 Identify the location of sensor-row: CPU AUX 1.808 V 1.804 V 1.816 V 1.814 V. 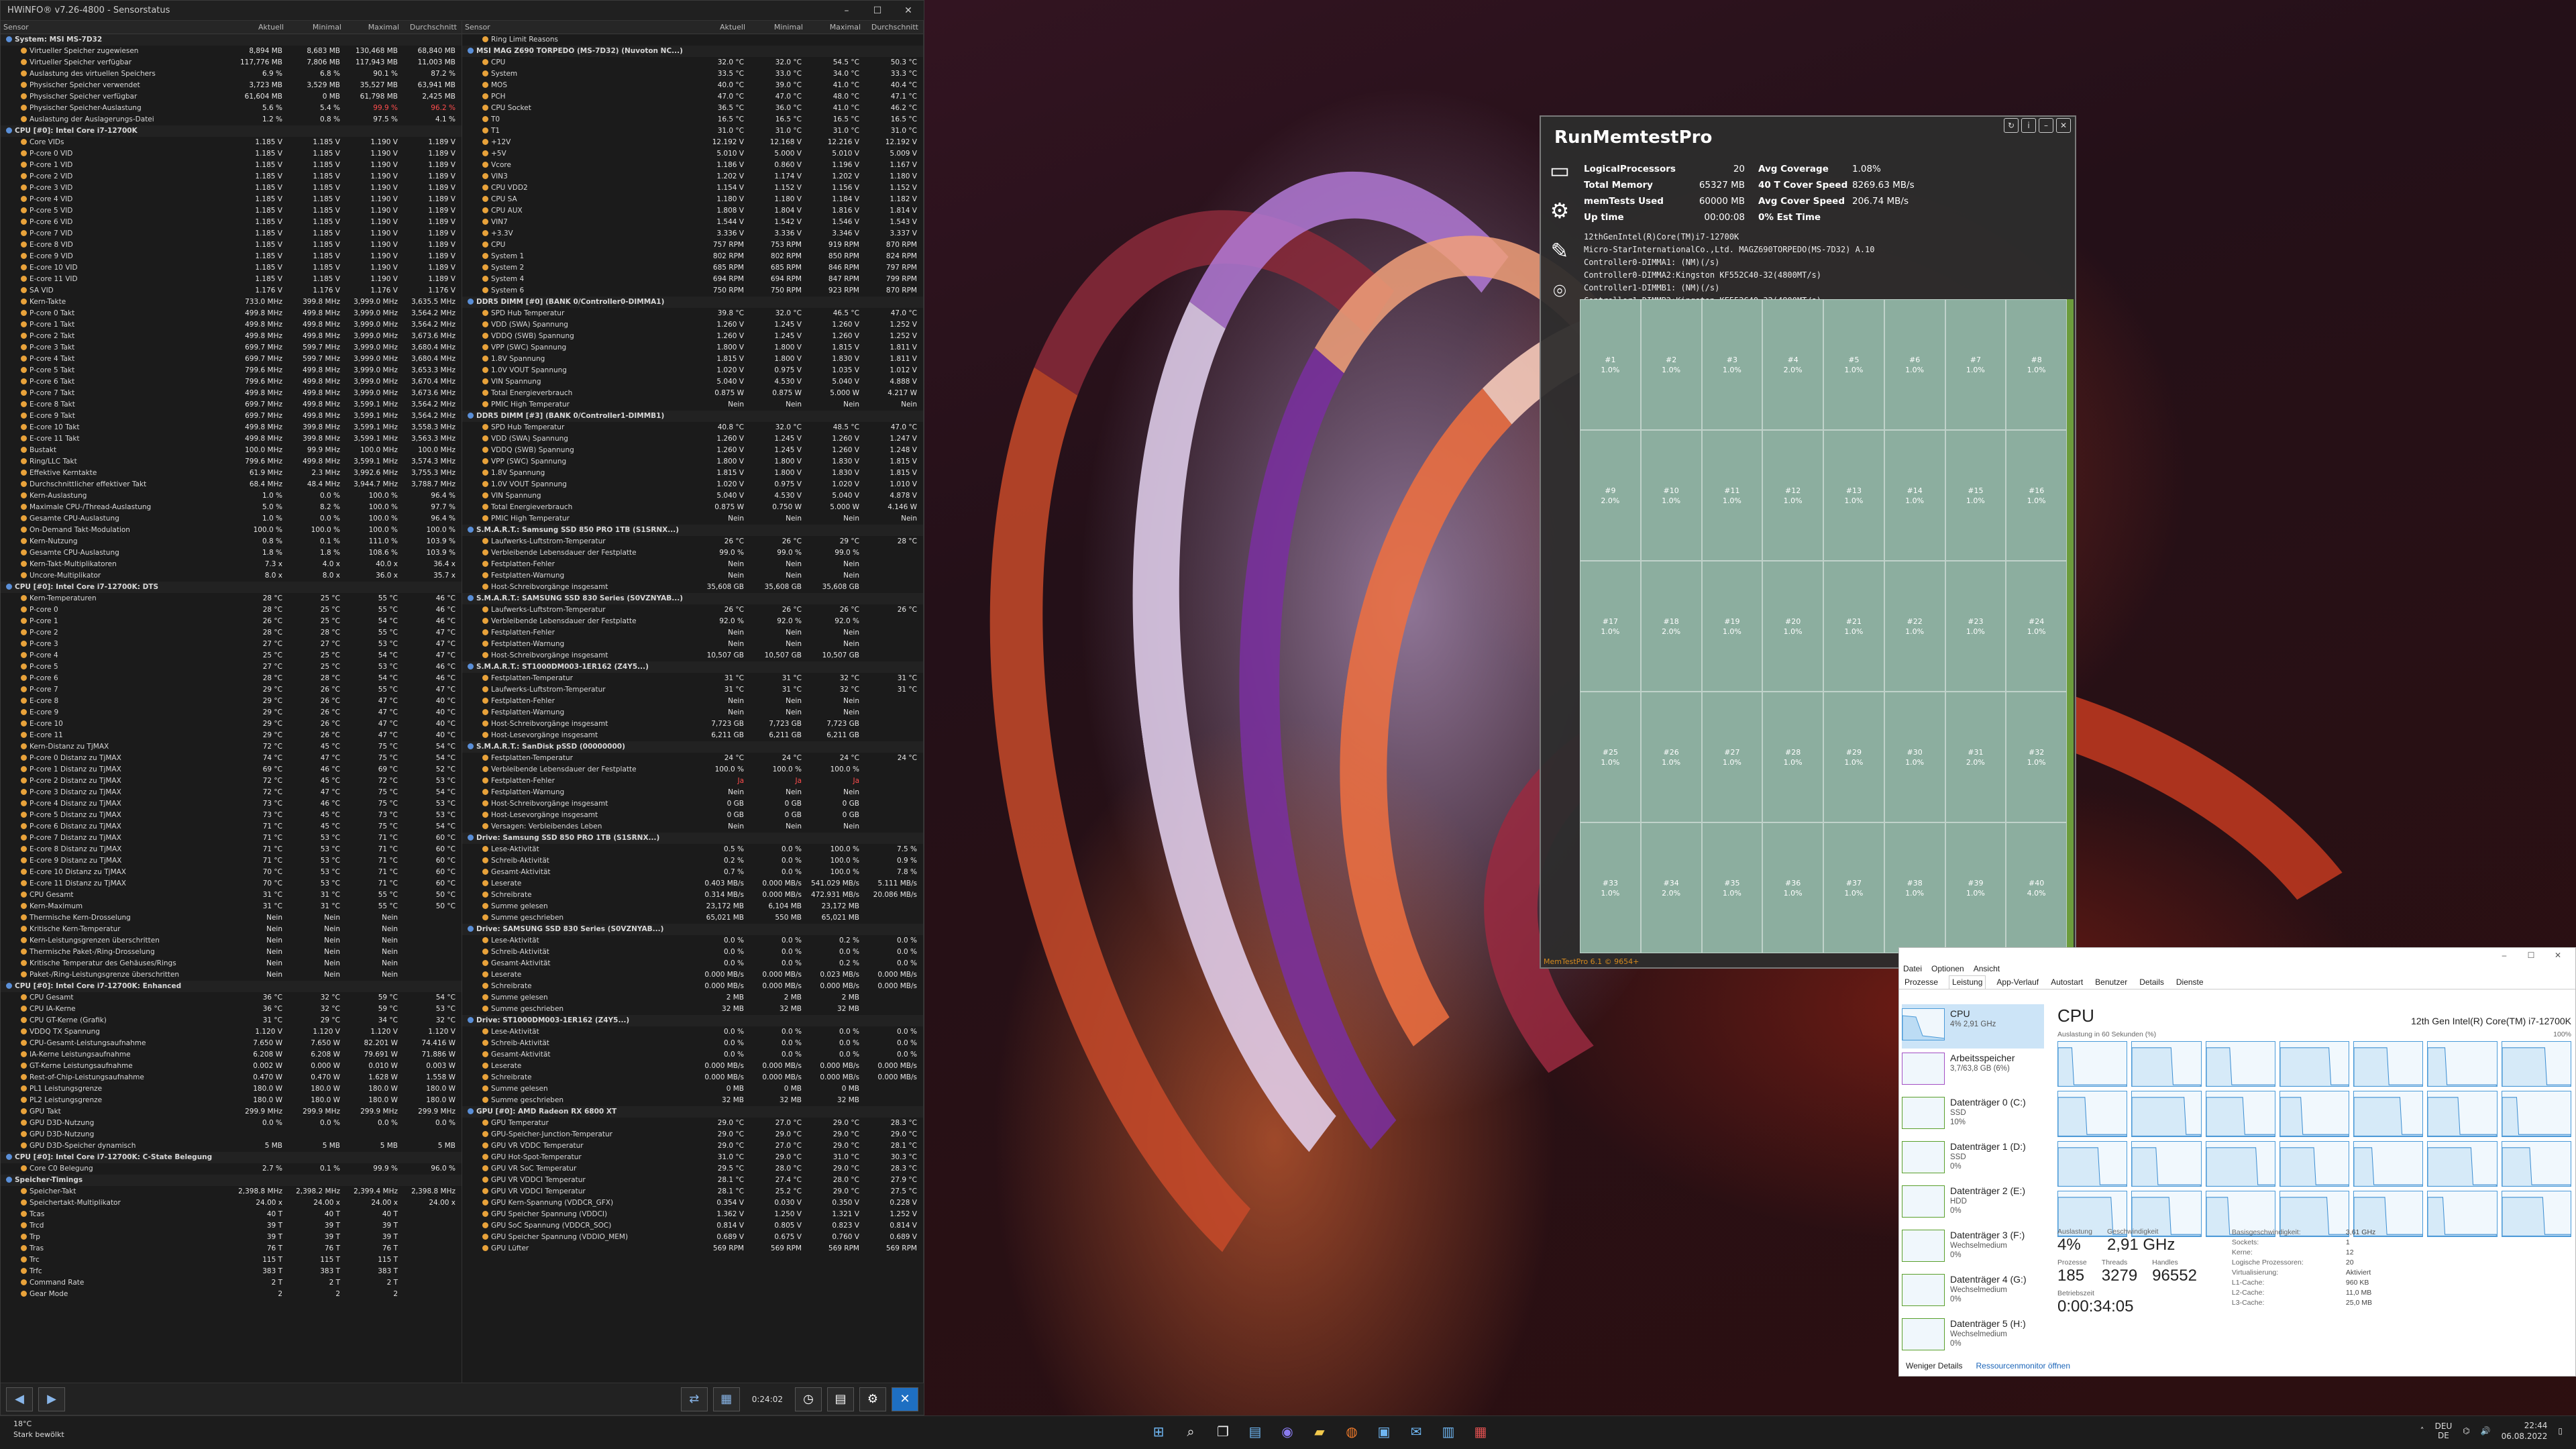
(692, 211).